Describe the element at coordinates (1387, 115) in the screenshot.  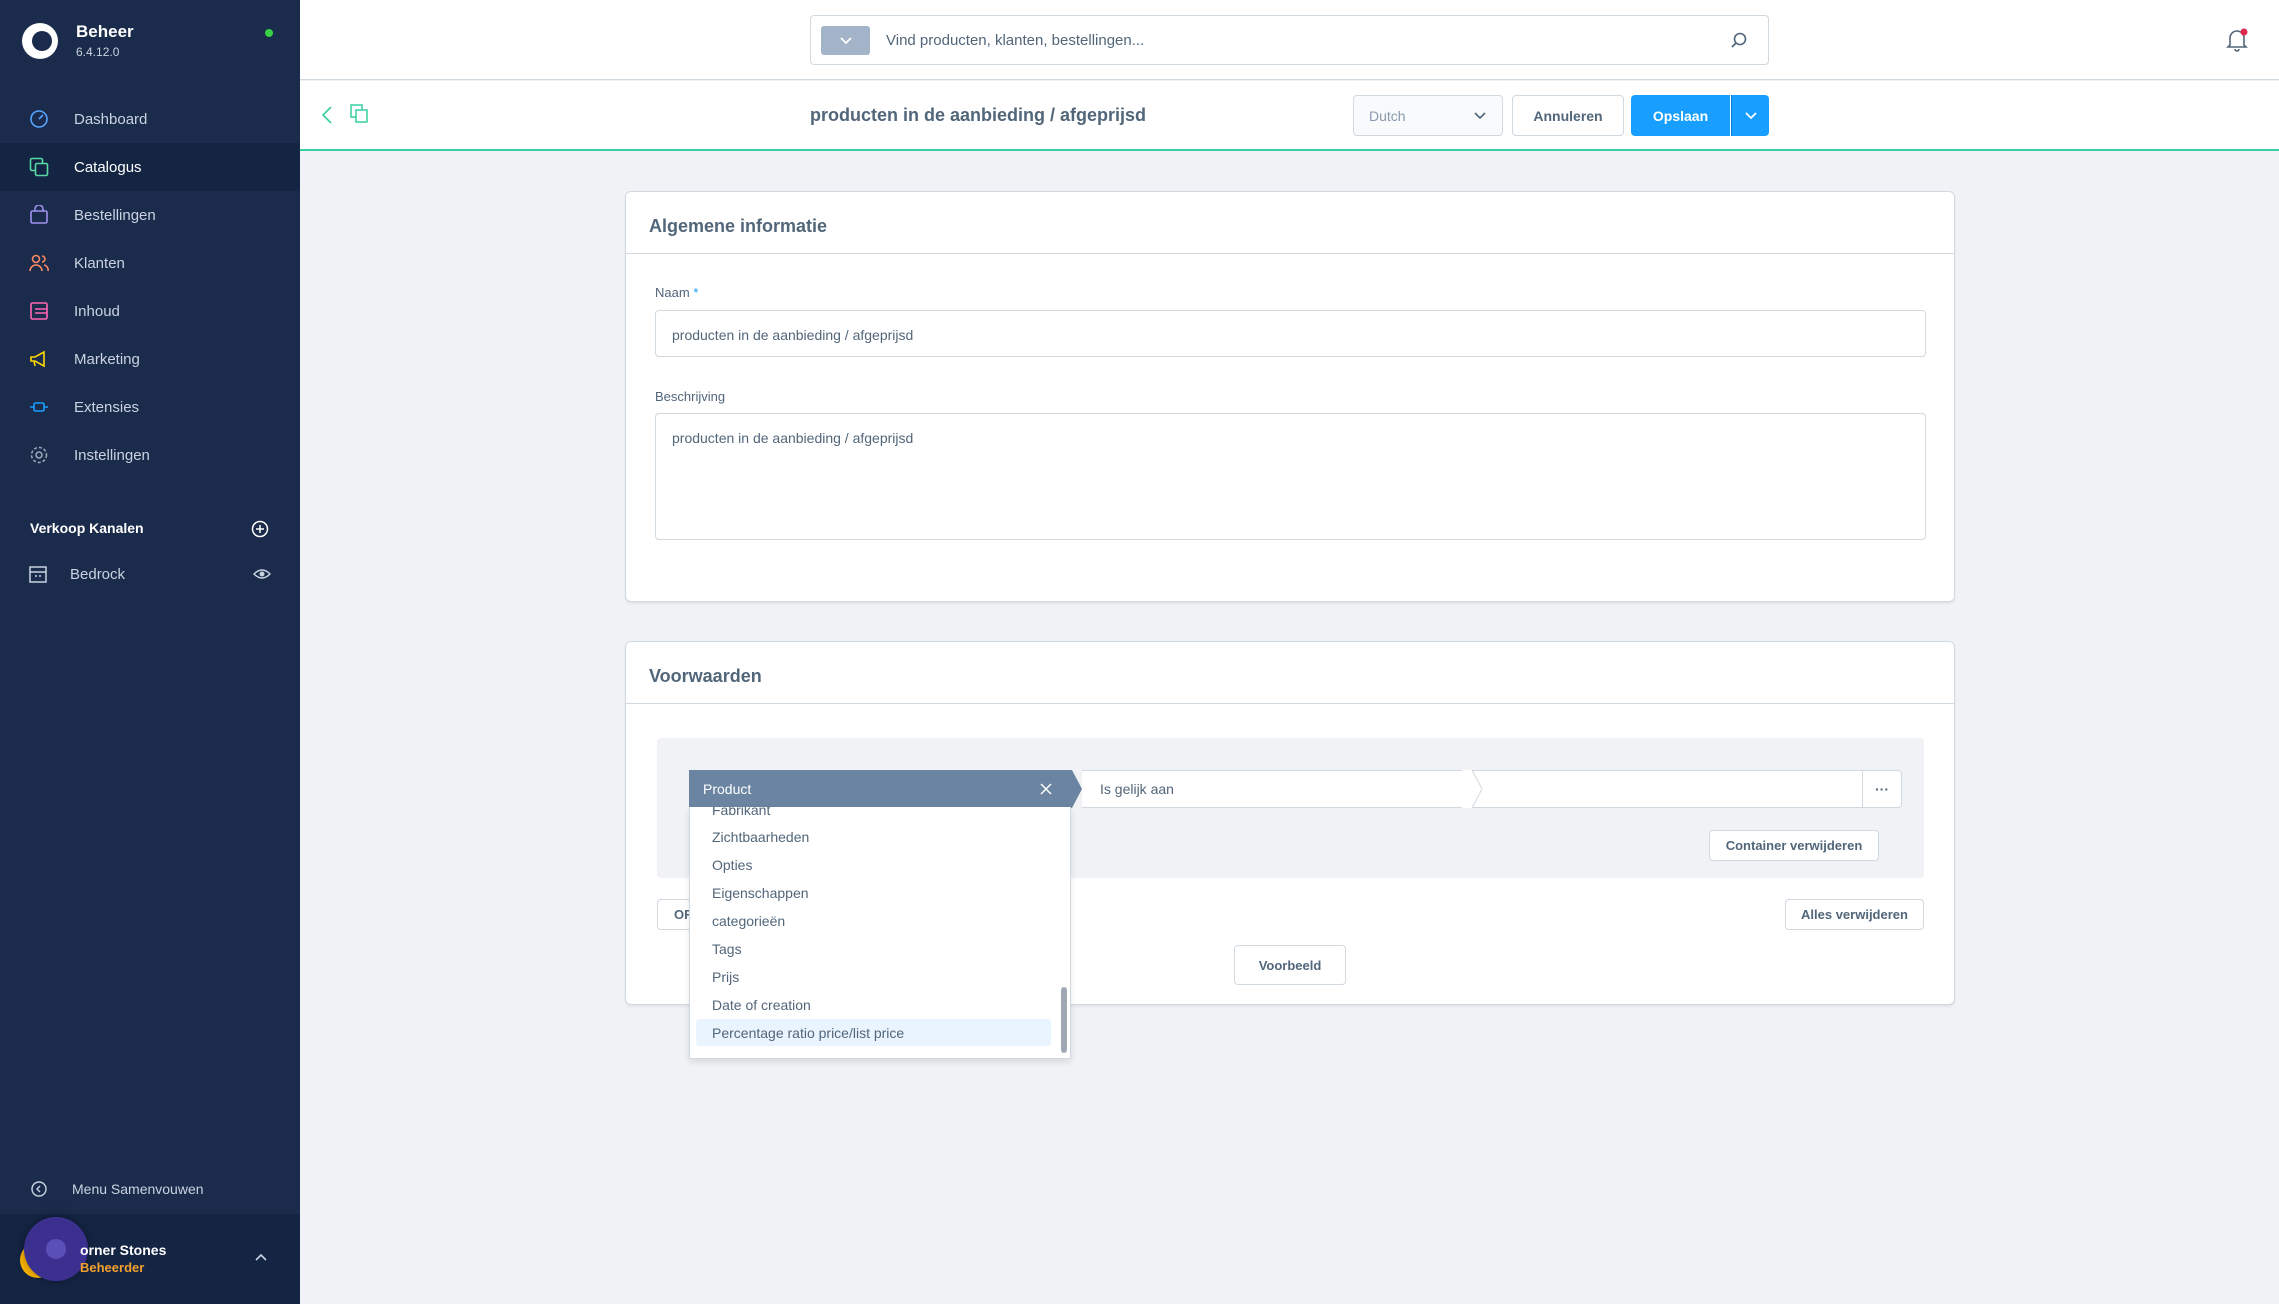
I see `language-value: Dutch` at that location.